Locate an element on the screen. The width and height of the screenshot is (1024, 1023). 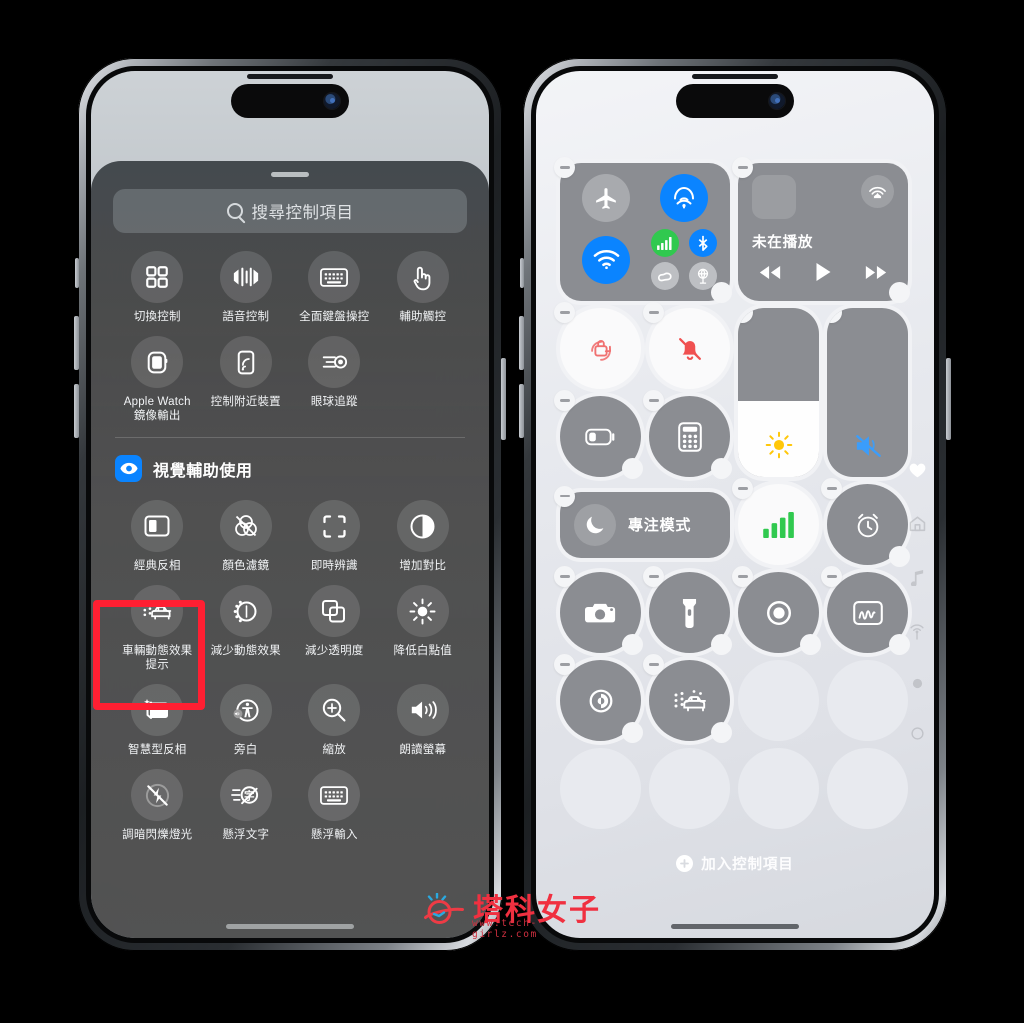
control-item-dim-flashing-lights: 調暗閃爍燈光 is located at coordinates (157, 801).